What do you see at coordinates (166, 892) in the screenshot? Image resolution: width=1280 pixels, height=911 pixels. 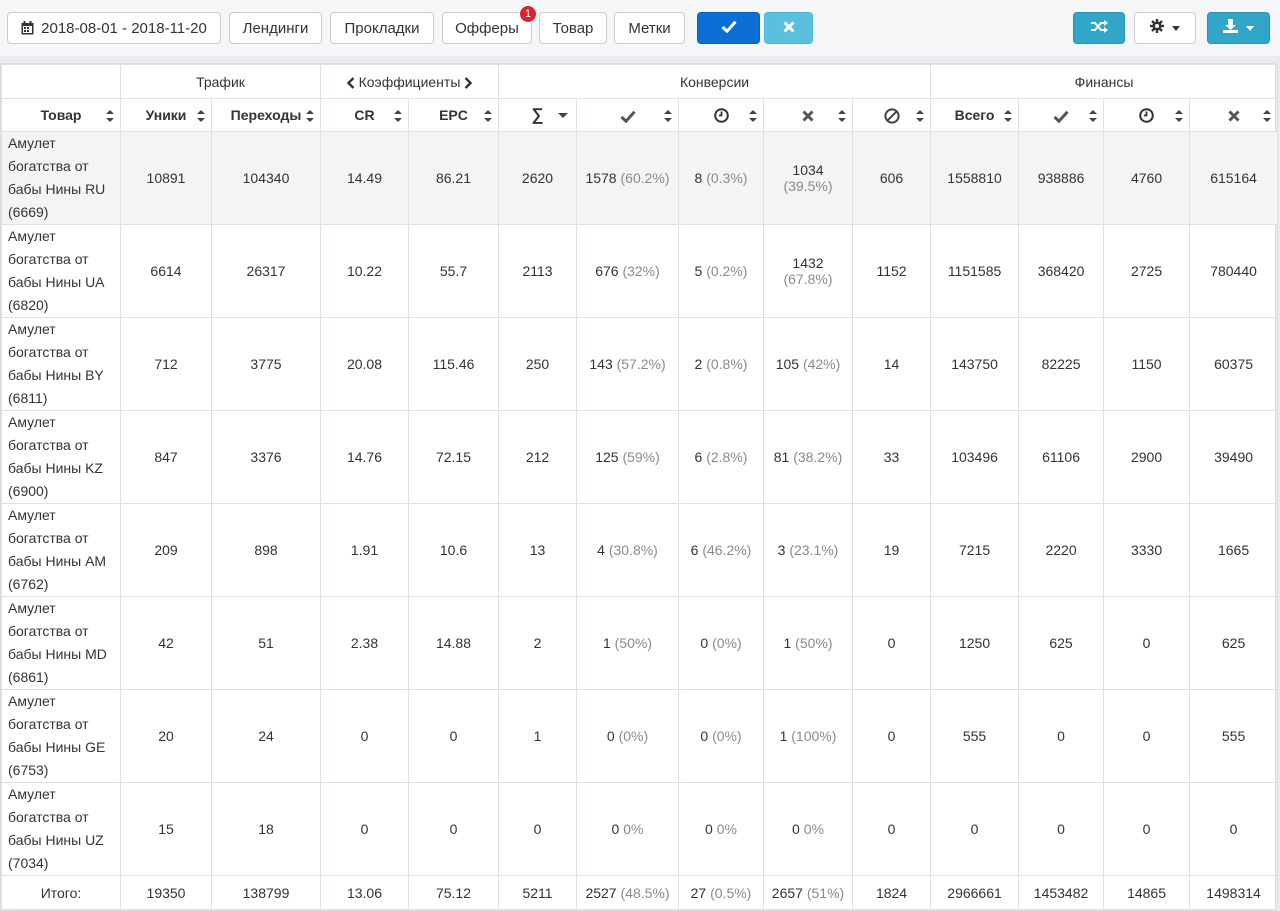 I see `total-uniques: 19350` at bounding box center [166, 892].